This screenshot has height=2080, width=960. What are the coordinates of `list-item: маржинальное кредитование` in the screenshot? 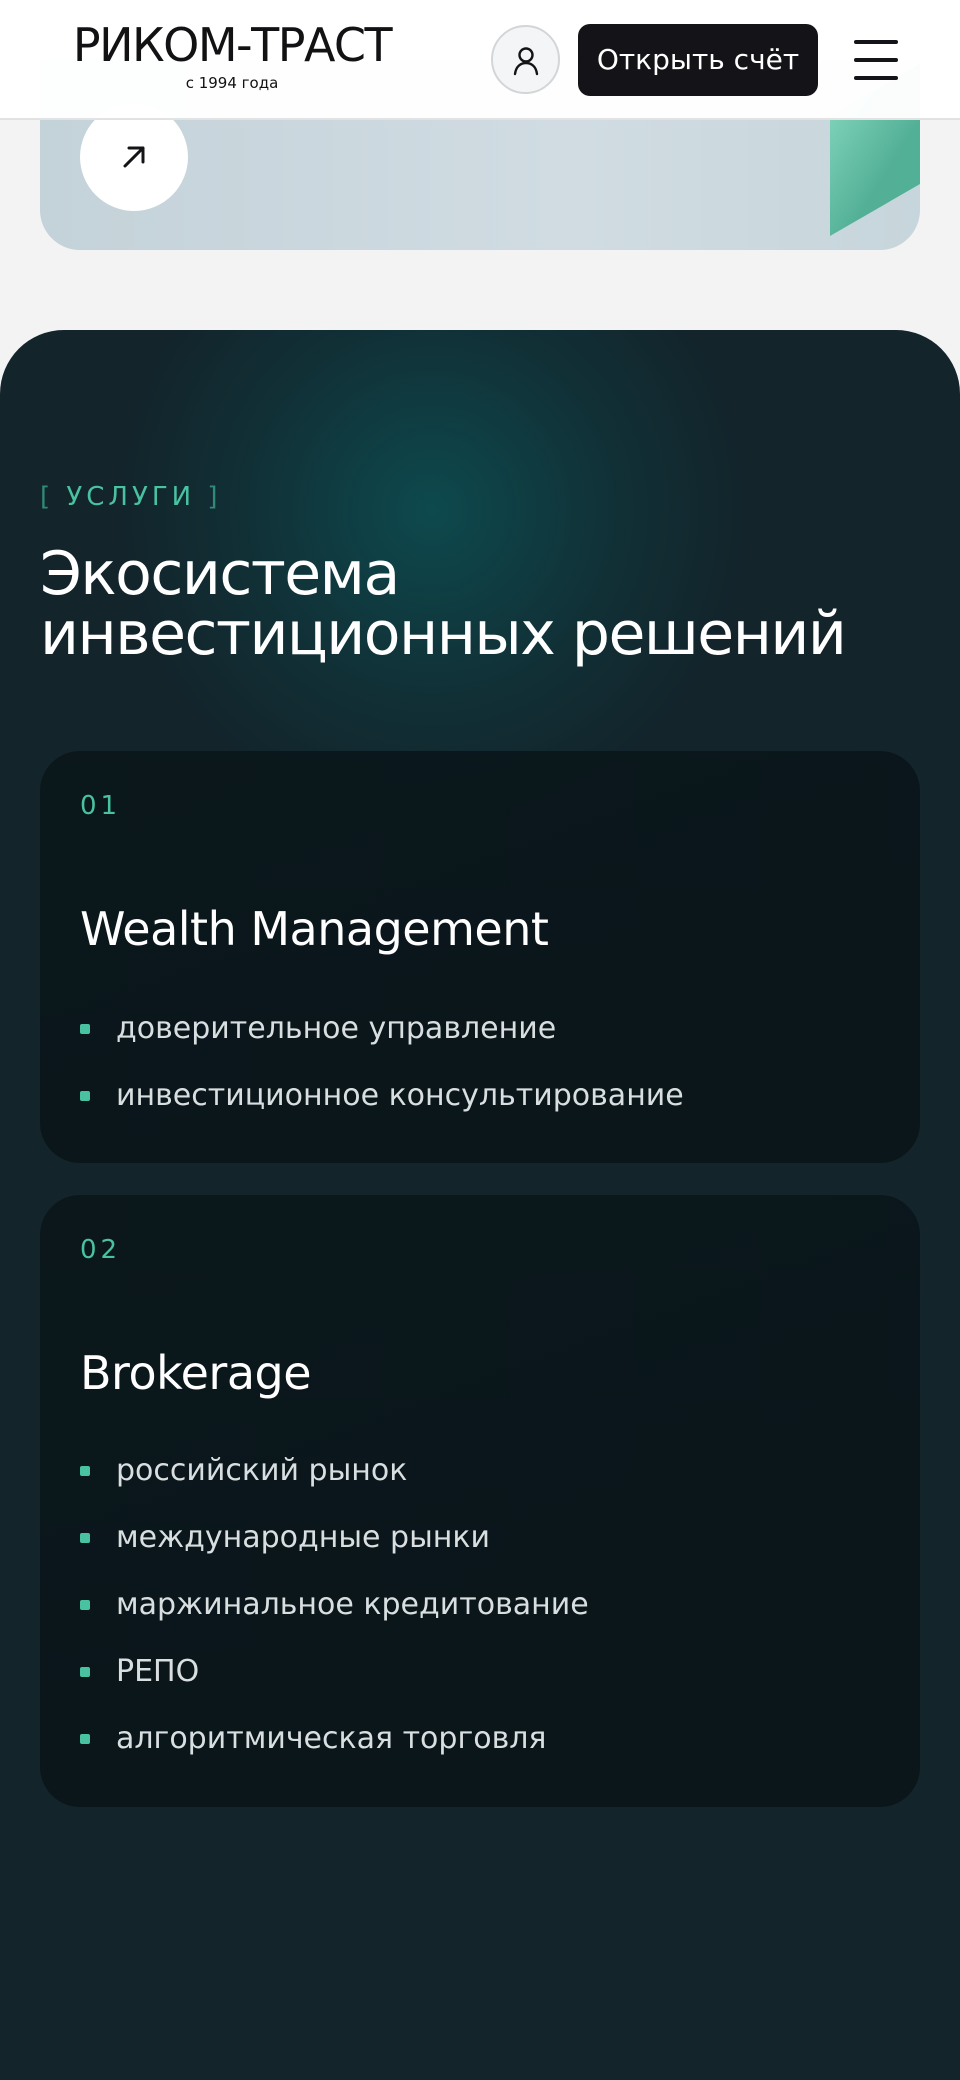 It's located at (334, 1618).